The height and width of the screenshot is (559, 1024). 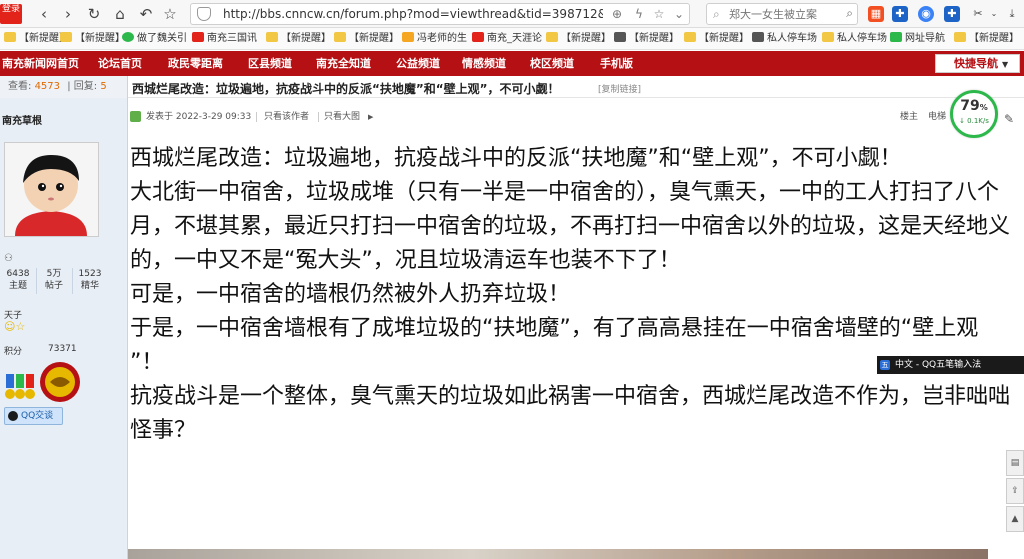 I want to click on nav-item-charity: 公益频道, so click(x=418, y=63).